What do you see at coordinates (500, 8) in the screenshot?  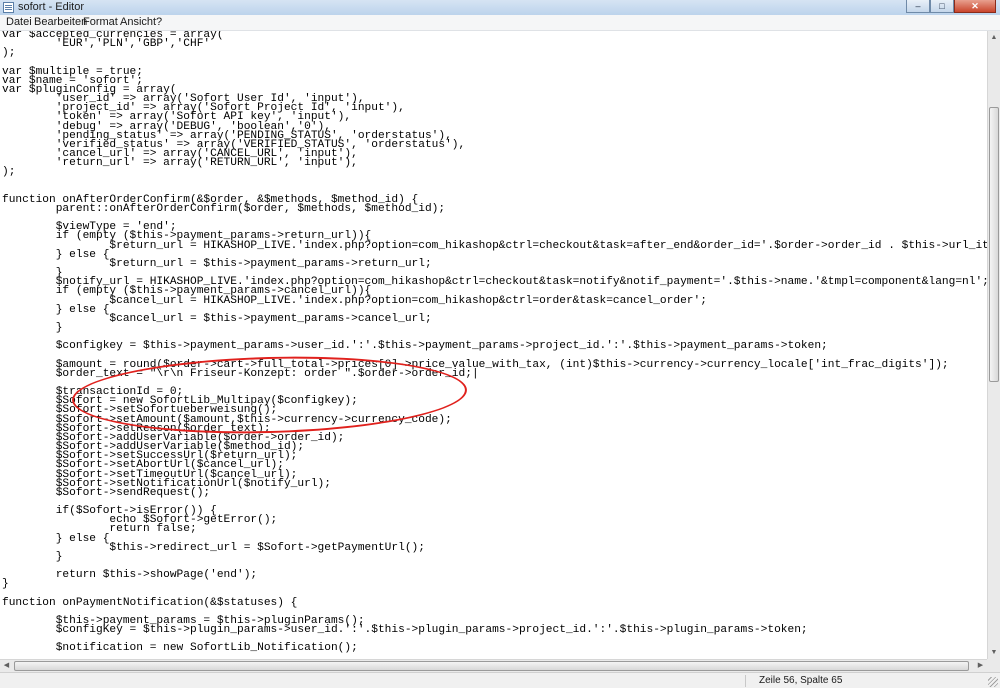 I see `title-bar: sofort - Editor – □ ✕` at bounding box center [500, 8].